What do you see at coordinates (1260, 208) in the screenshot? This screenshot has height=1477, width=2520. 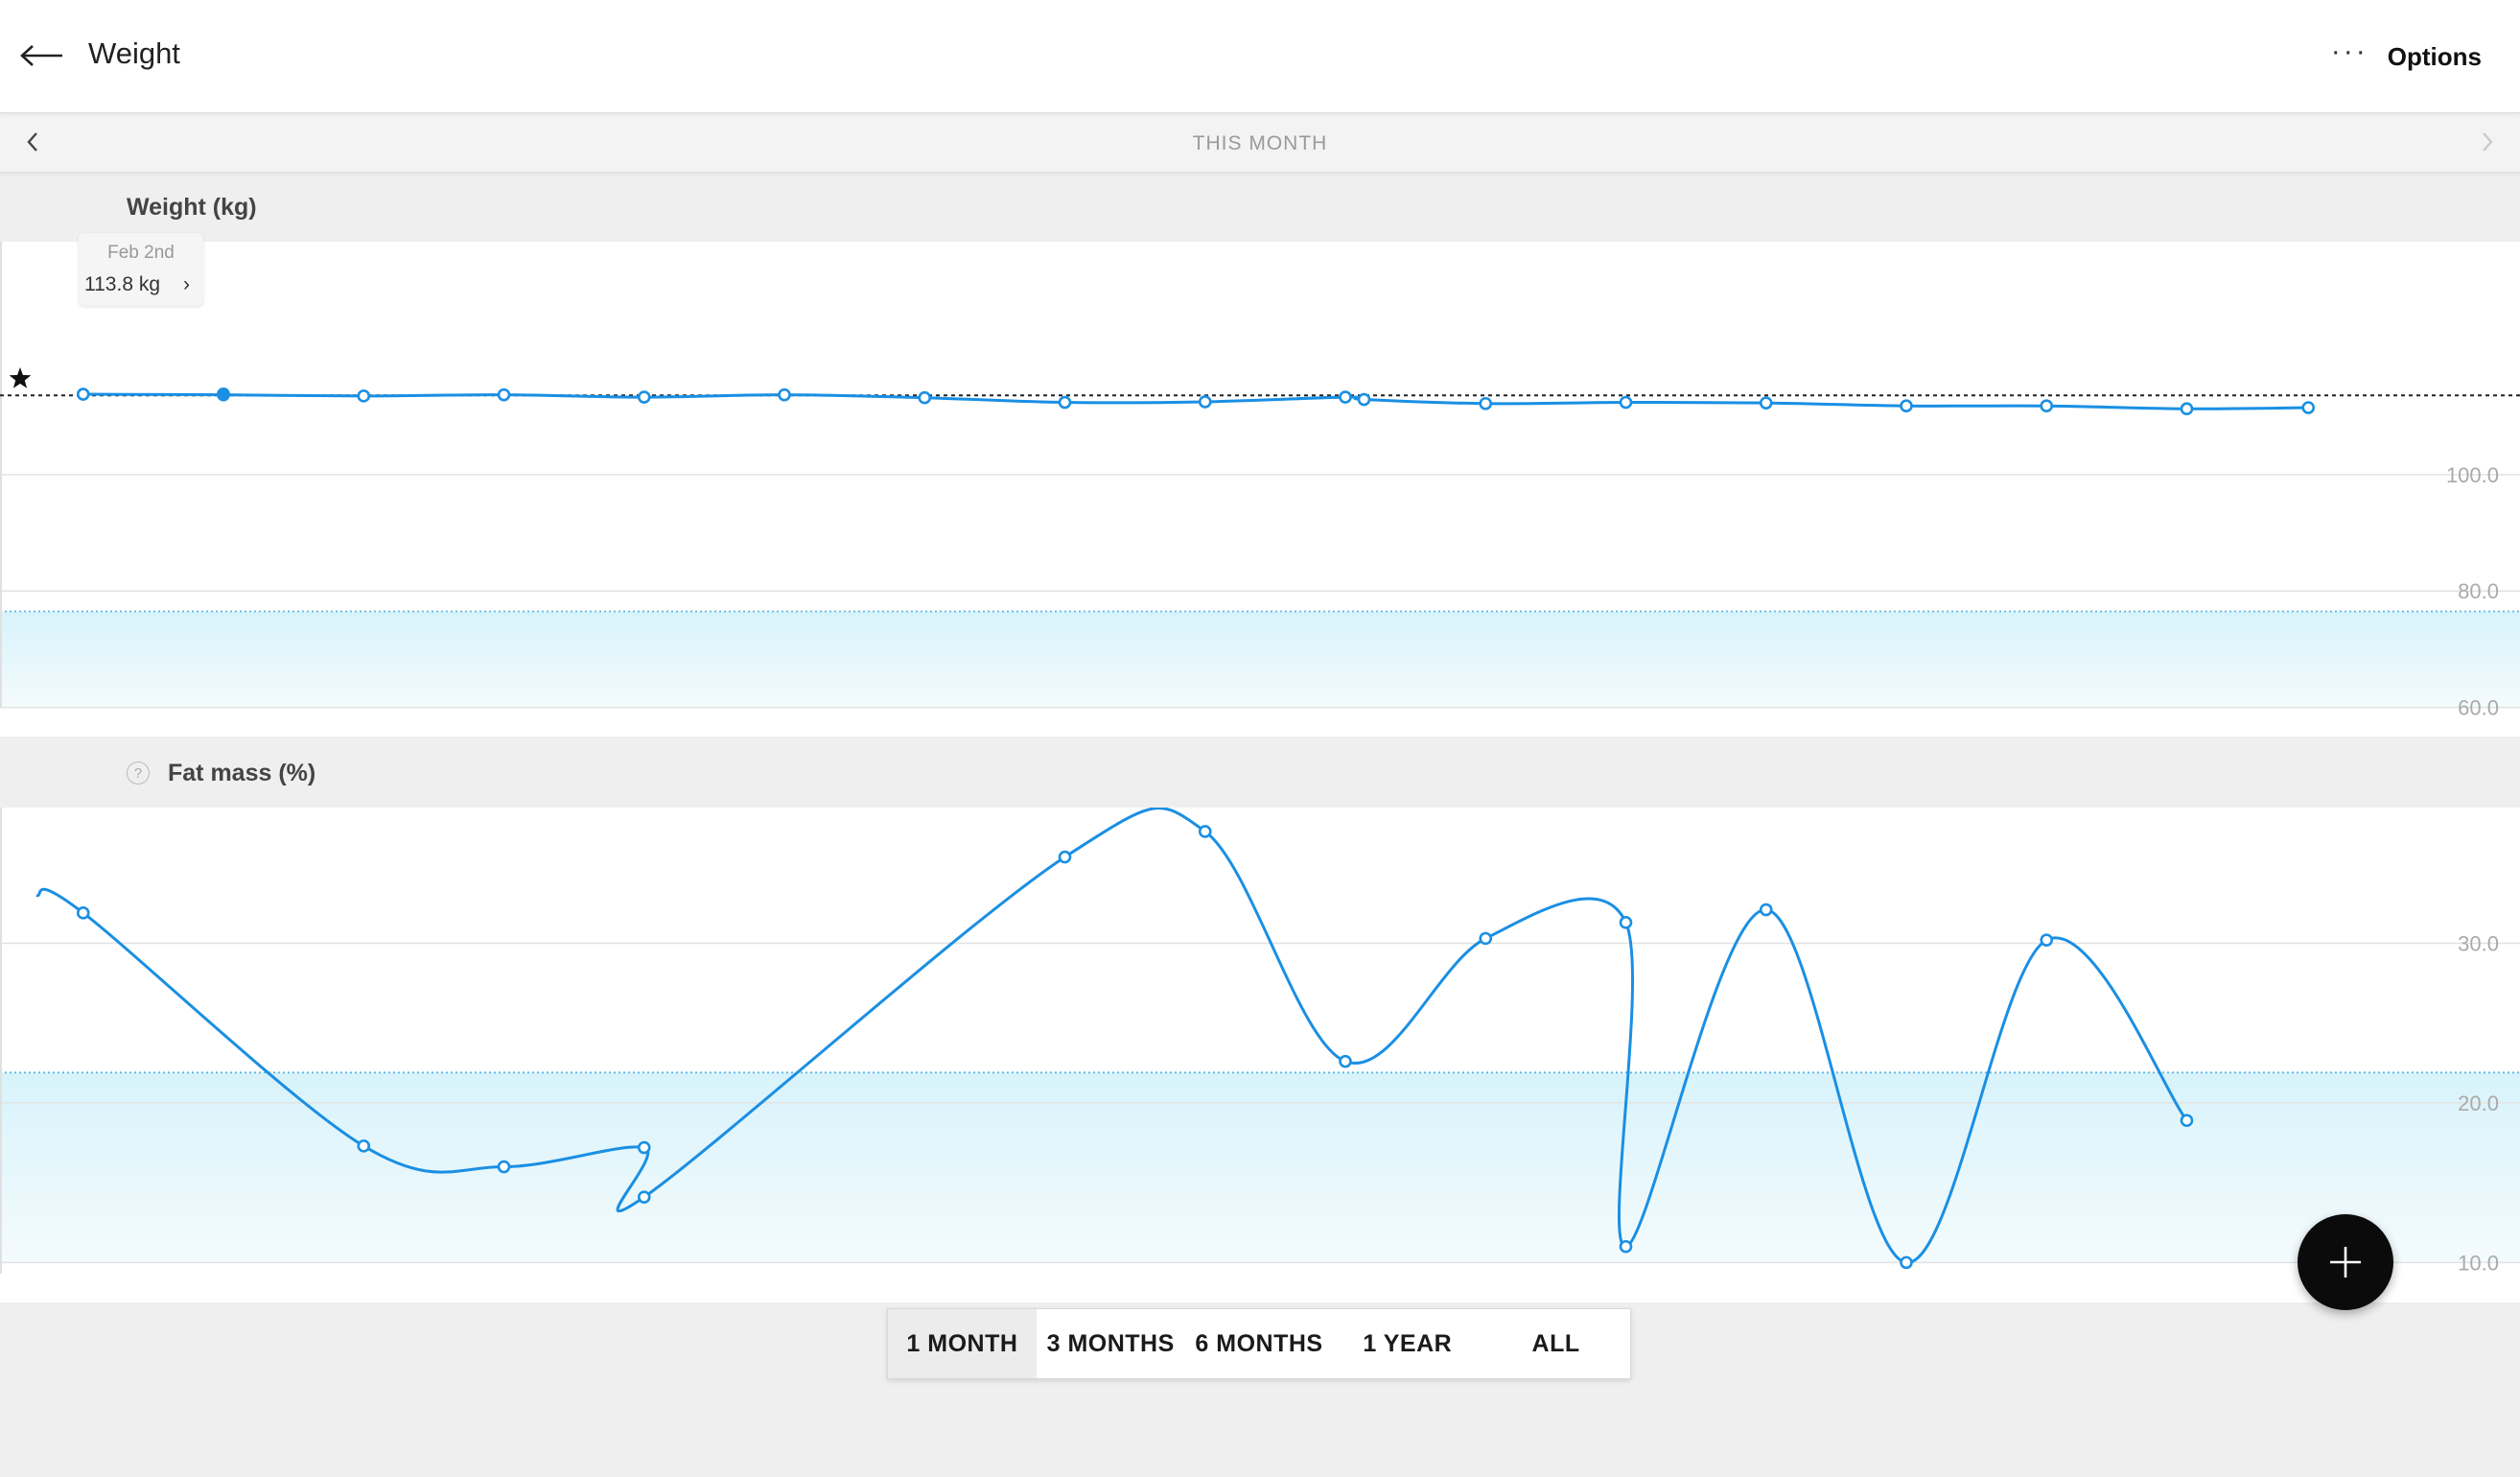 I see `weight-section-header: Weight (kg)` at bounding box center [1260, 208].